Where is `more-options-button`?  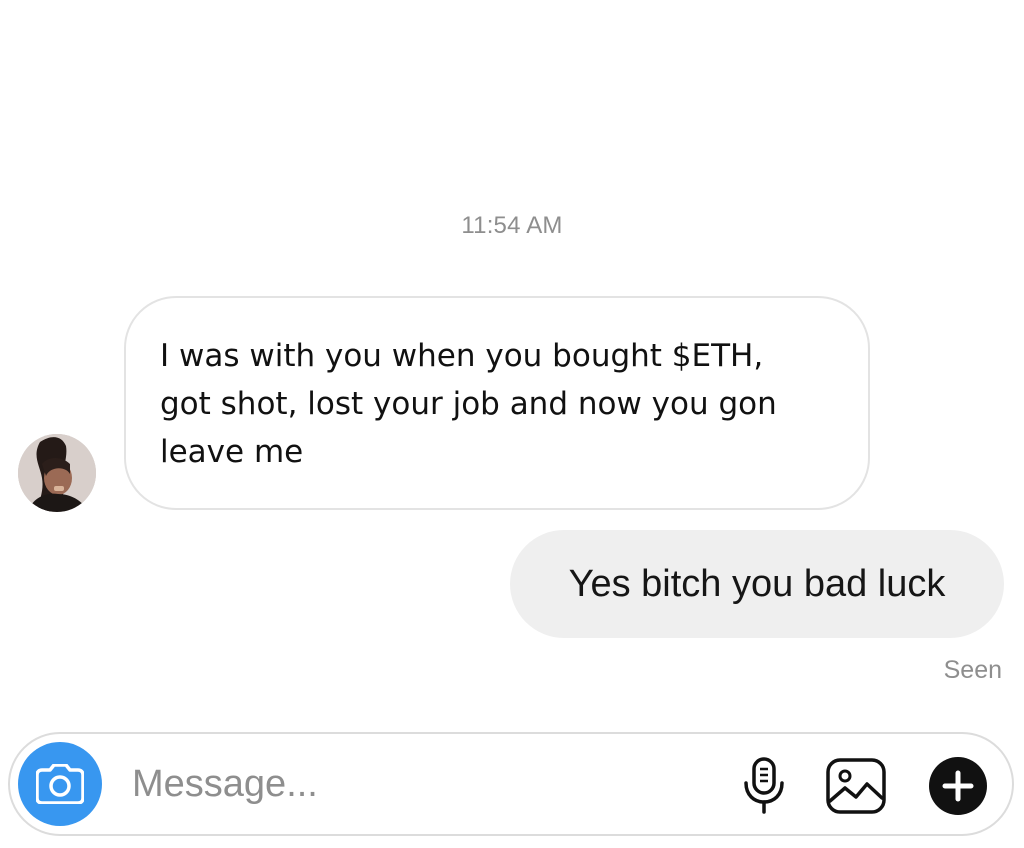 more-options-button is located at coordinates (958, 786).